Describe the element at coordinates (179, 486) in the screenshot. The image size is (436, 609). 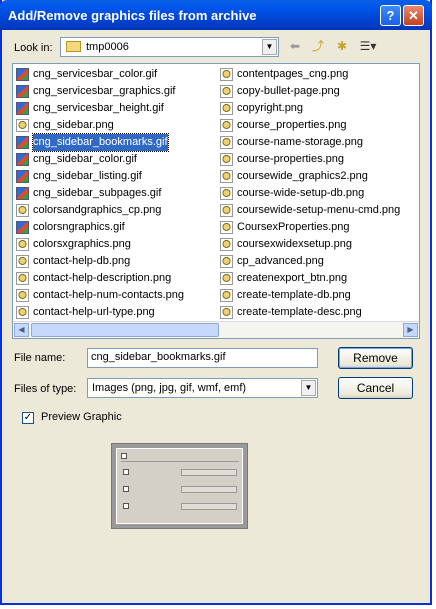
I see `preview-thumbnail` at that location.